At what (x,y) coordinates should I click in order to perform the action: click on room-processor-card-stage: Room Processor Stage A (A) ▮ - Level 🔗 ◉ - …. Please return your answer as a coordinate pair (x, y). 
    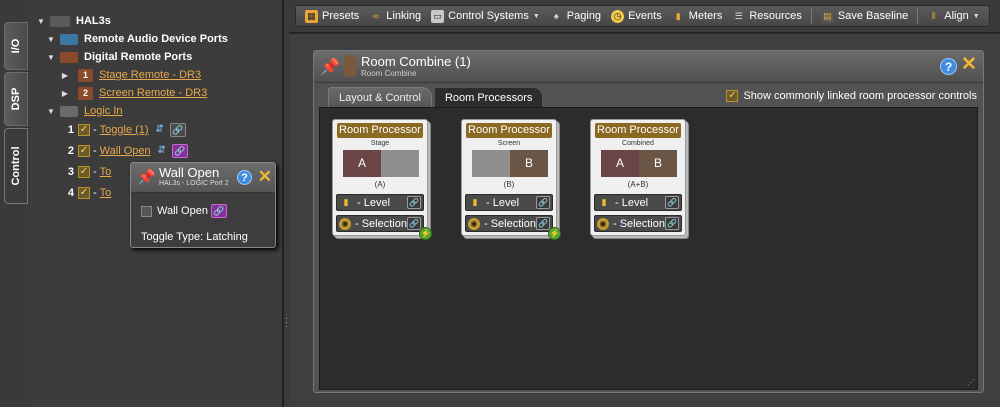
    Looking at the image, I should click on (382, 179).